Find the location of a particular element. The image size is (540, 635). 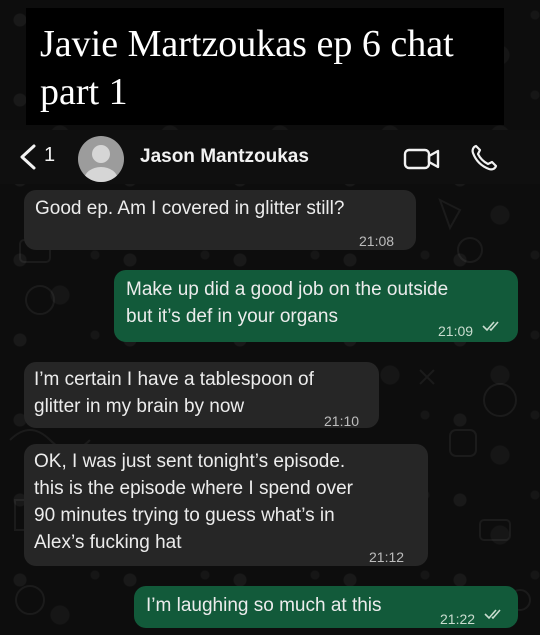

avatar-silhouette-icon is located at coordinates (101, 163).